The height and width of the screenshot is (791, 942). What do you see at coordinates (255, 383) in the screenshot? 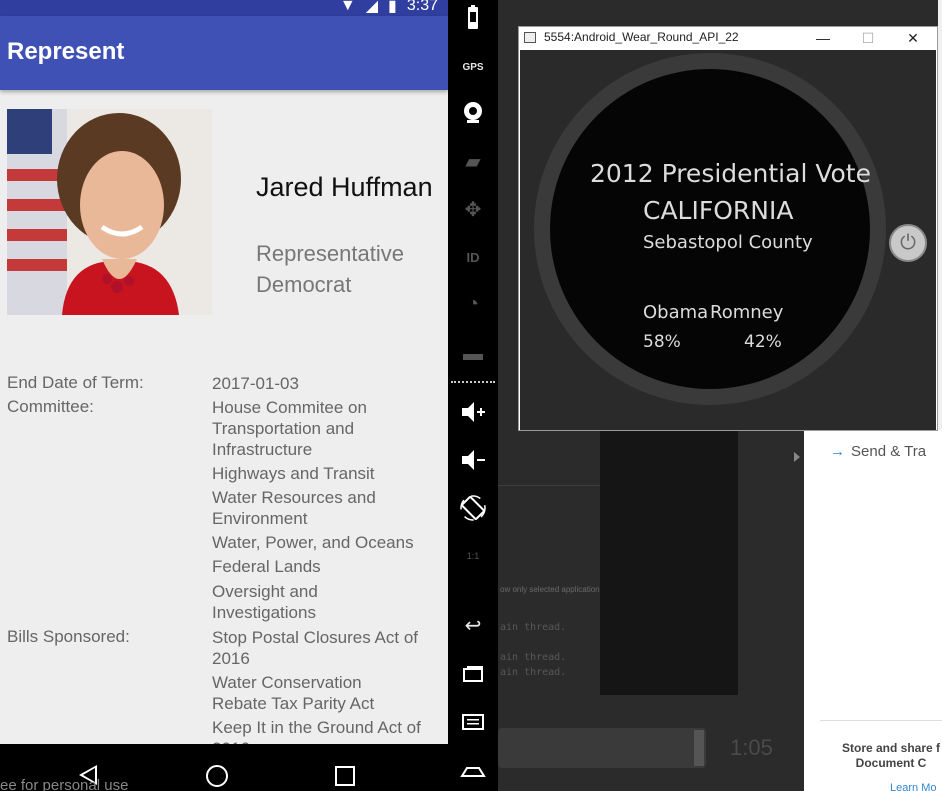
I see `end-date-value: 2017-01-03` at bounding box center [255, 383].